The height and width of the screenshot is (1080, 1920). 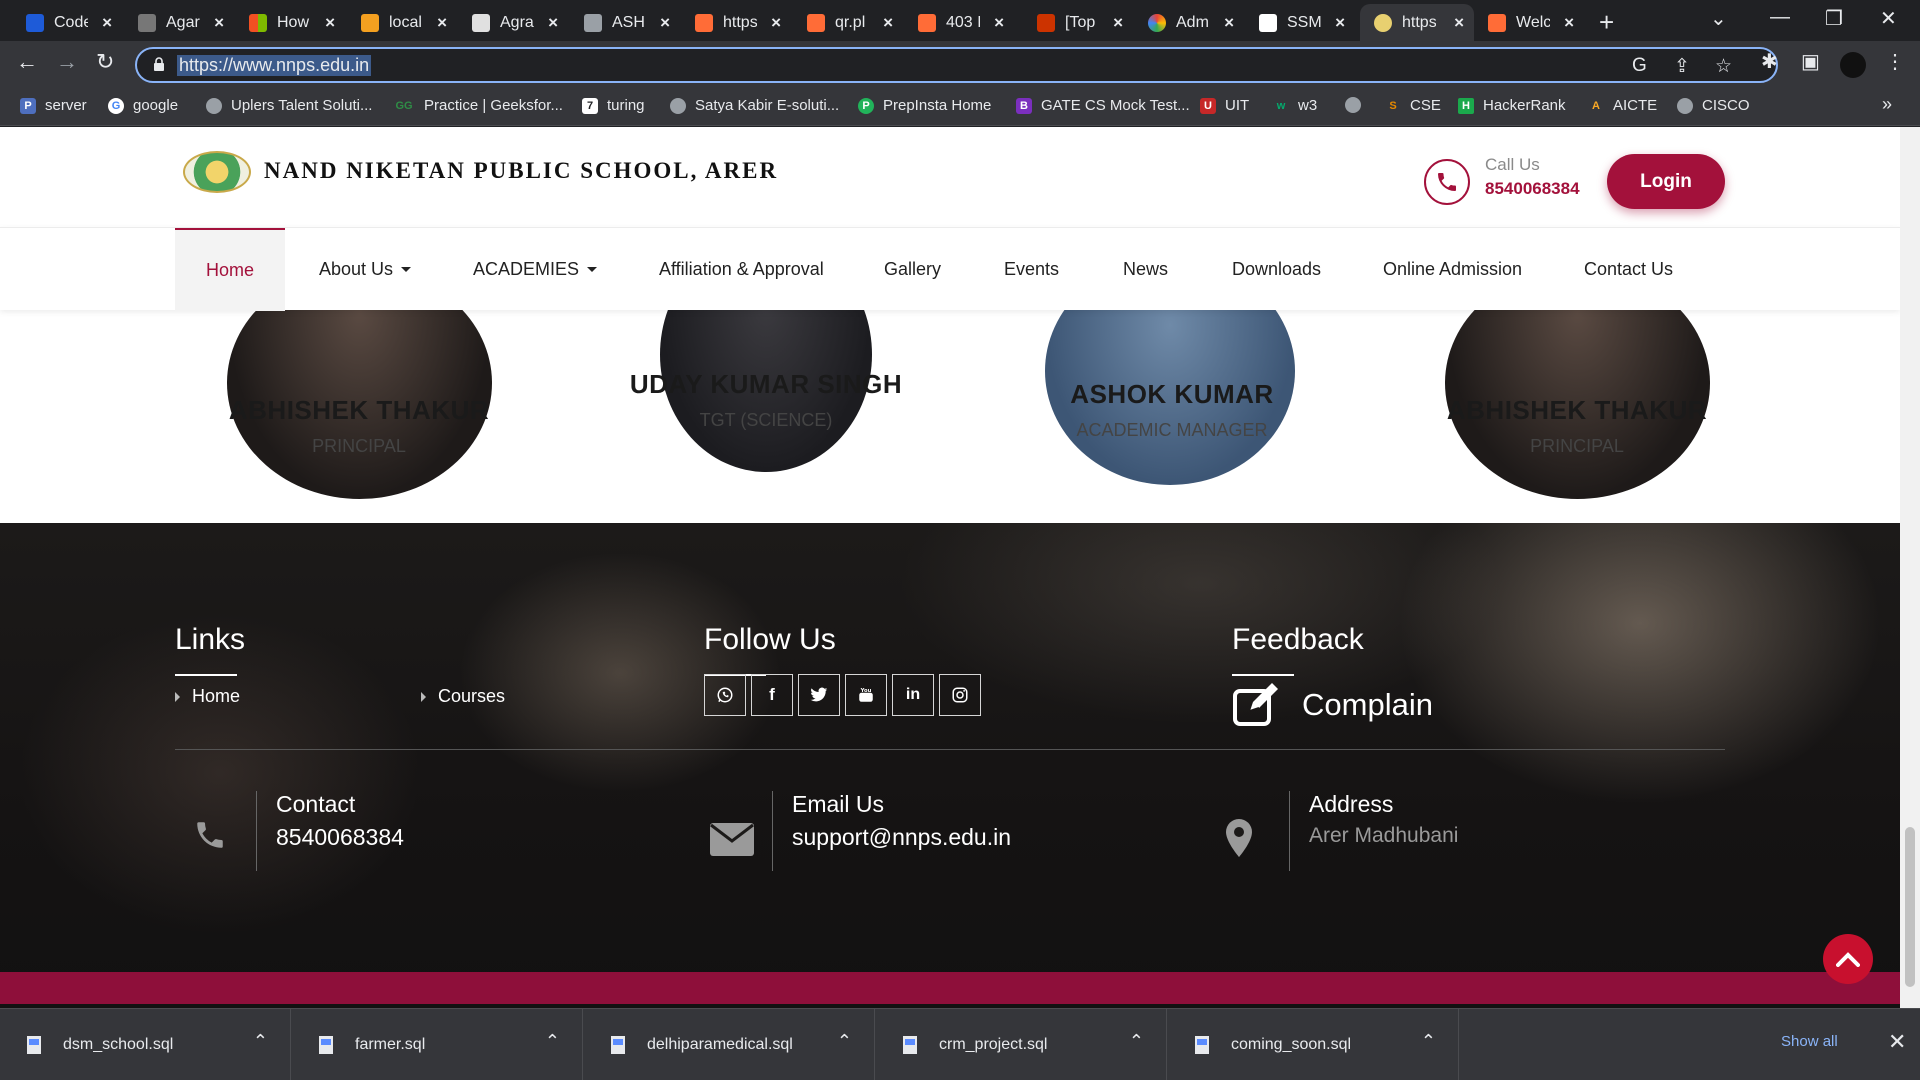 What do you see at coordinates (217, 172) in the screenshot?
I see `school-logo` at bounding box center [217, 172].